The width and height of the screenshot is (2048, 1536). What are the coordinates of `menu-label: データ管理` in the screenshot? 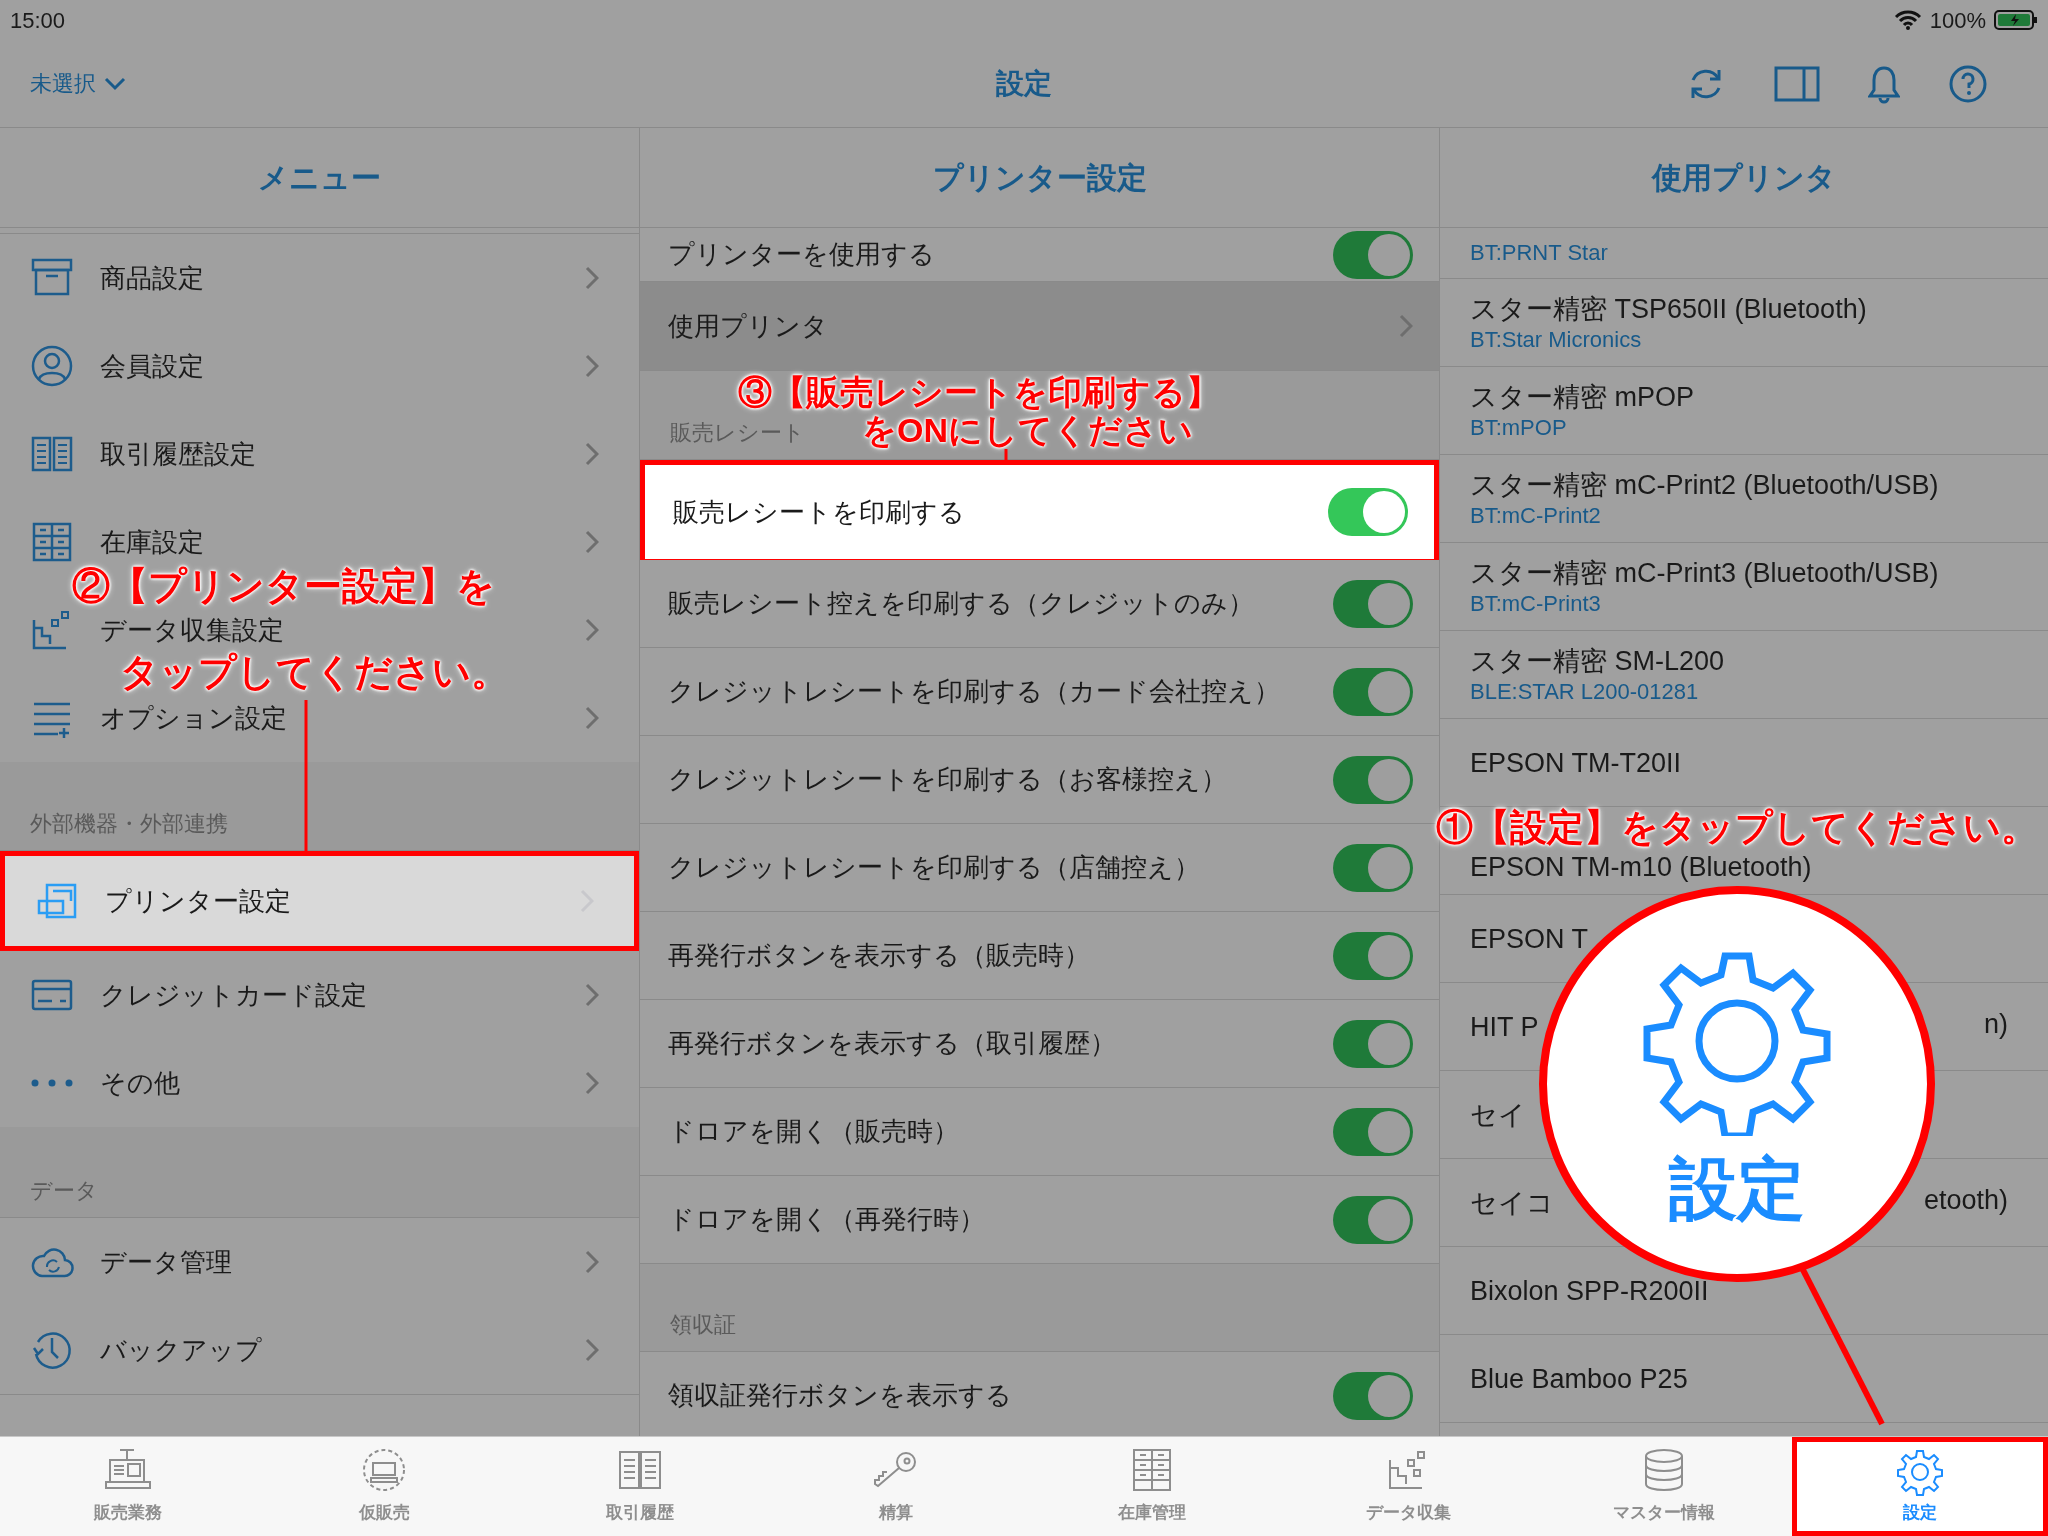 It's located at (166, 1262).